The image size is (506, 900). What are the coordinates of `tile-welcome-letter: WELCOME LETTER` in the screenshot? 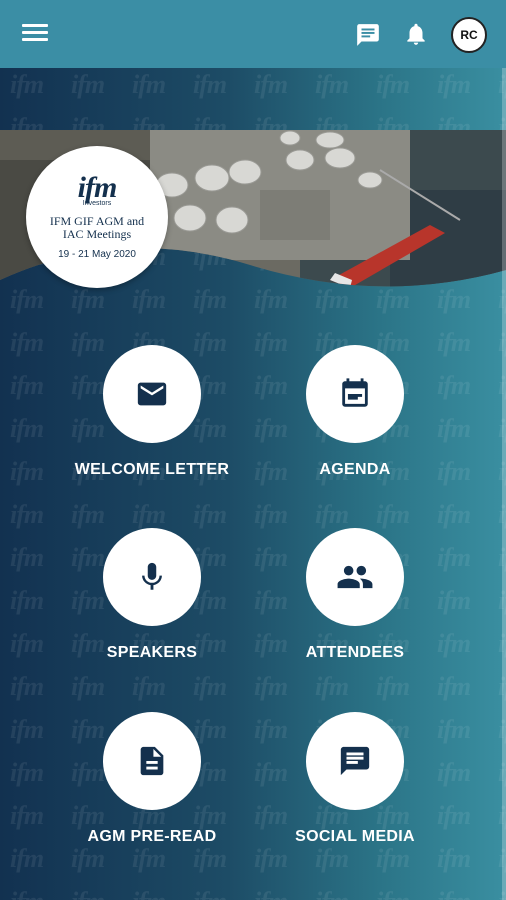 It's located at (152, 412).